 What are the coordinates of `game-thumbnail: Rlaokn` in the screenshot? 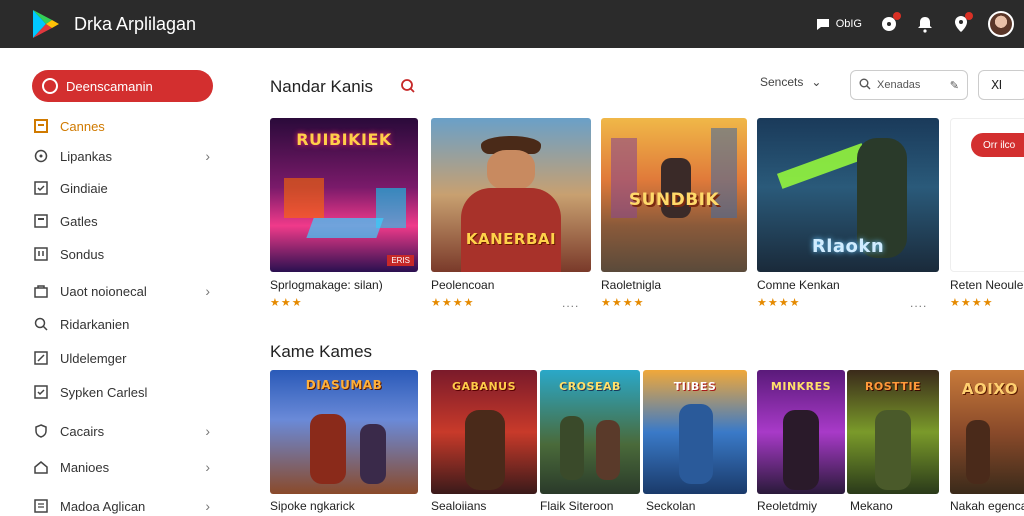 It's located at (848, 195).